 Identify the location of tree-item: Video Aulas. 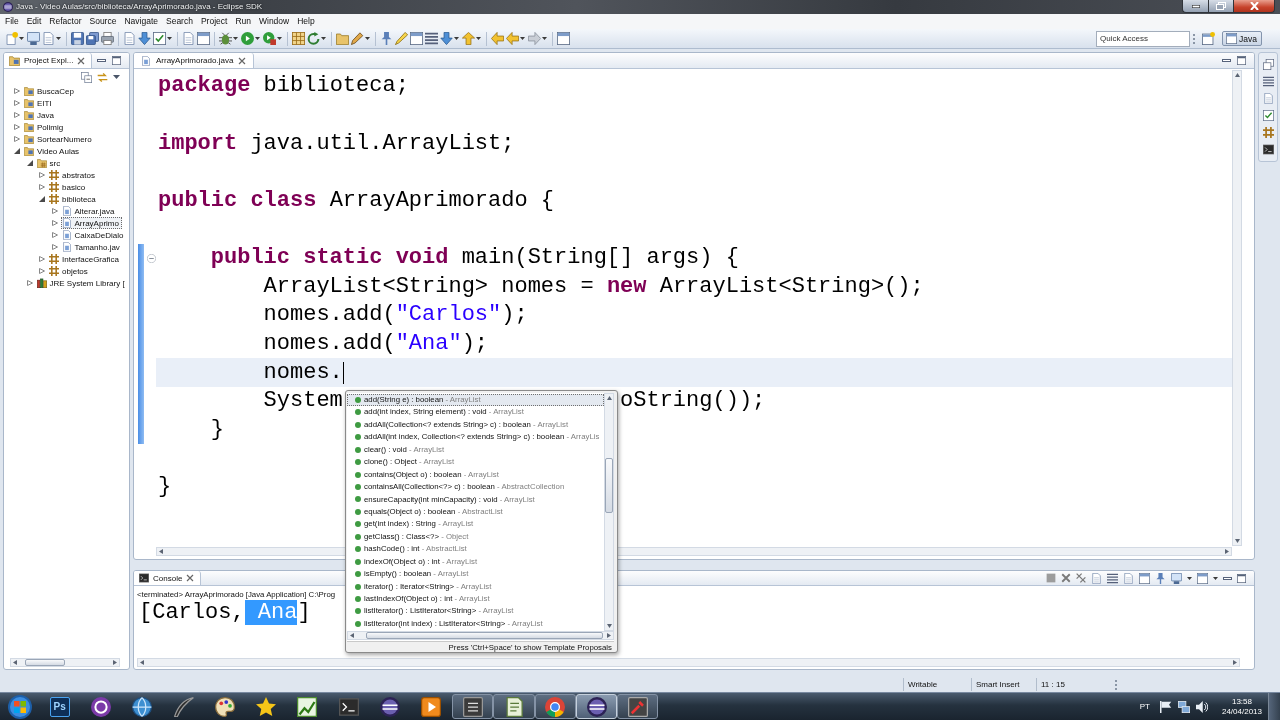
(53, 151).